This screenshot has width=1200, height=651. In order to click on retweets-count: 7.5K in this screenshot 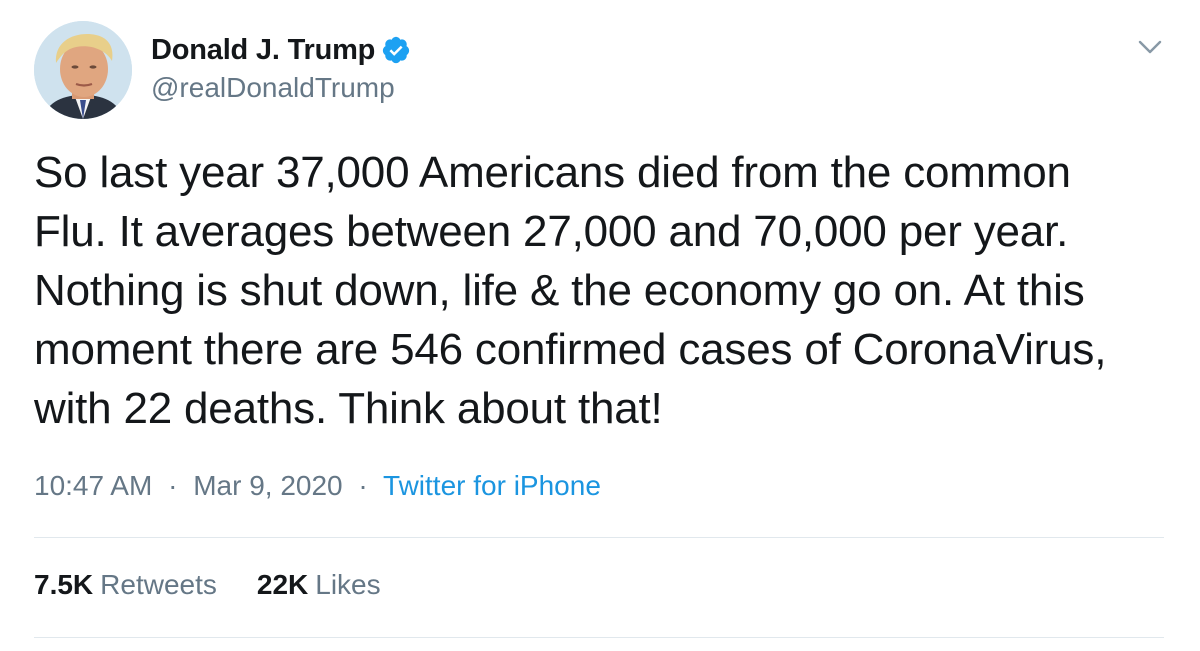, I will do `click(64, 584)`.